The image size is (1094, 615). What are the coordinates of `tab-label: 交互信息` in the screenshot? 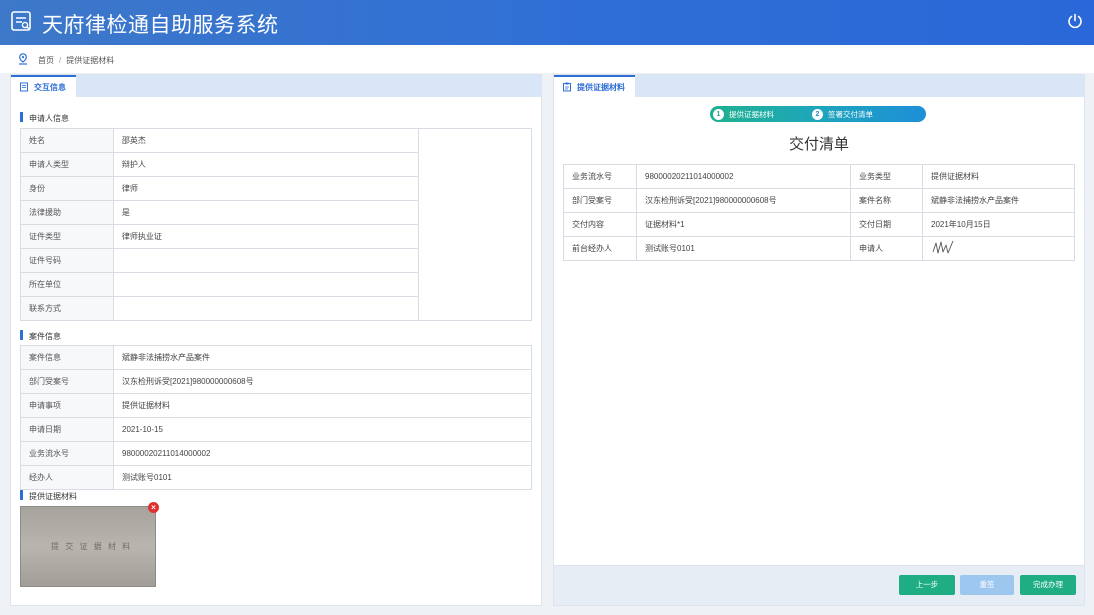 It's located at (50, 87).